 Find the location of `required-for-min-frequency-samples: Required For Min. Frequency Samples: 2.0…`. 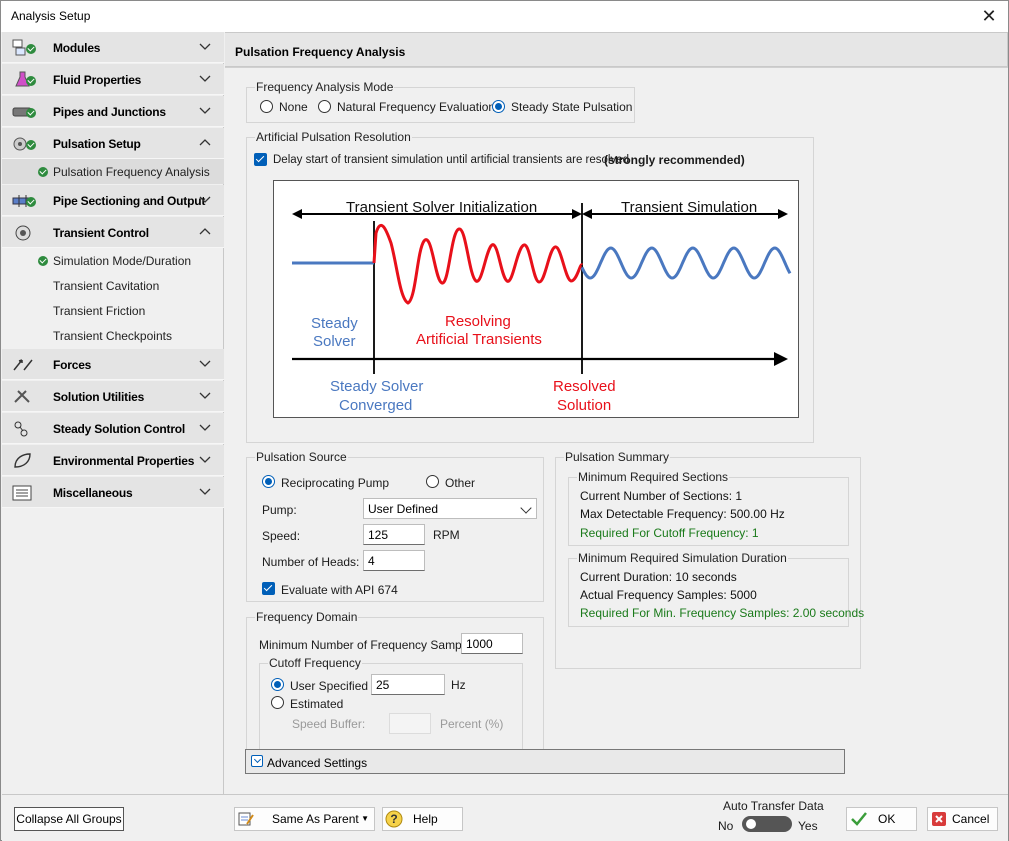

required-for-min-frequency-samples: Required For Min. Frequency Samples: 2.0… is located at coordinates (722, 613).